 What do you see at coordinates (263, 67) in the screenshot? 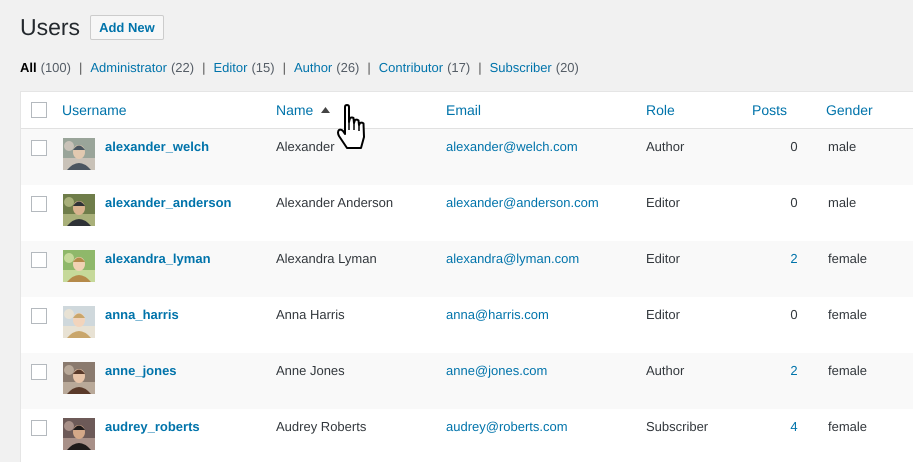
I see `filter-count: (15)` at bounding box center [263, 67].